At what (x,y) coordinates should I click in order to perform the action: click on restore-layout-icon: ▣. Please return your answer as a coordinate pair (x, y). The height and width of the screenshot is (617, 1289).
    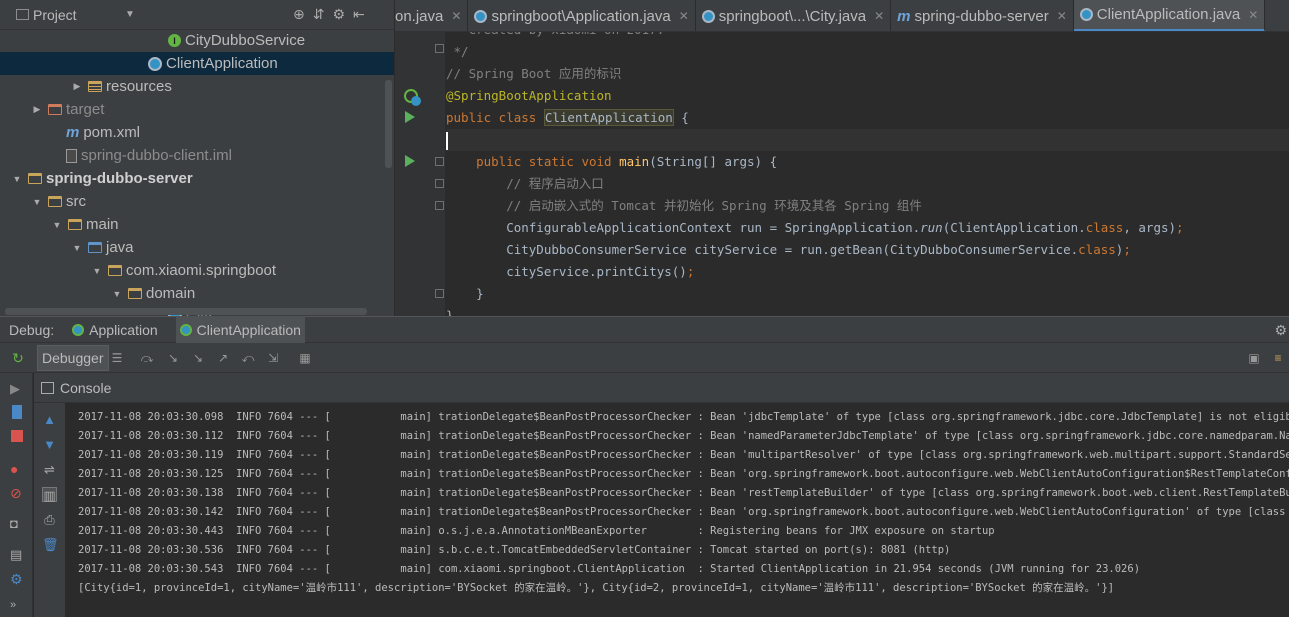
    Looking at the image, I should click on (1254, 358).